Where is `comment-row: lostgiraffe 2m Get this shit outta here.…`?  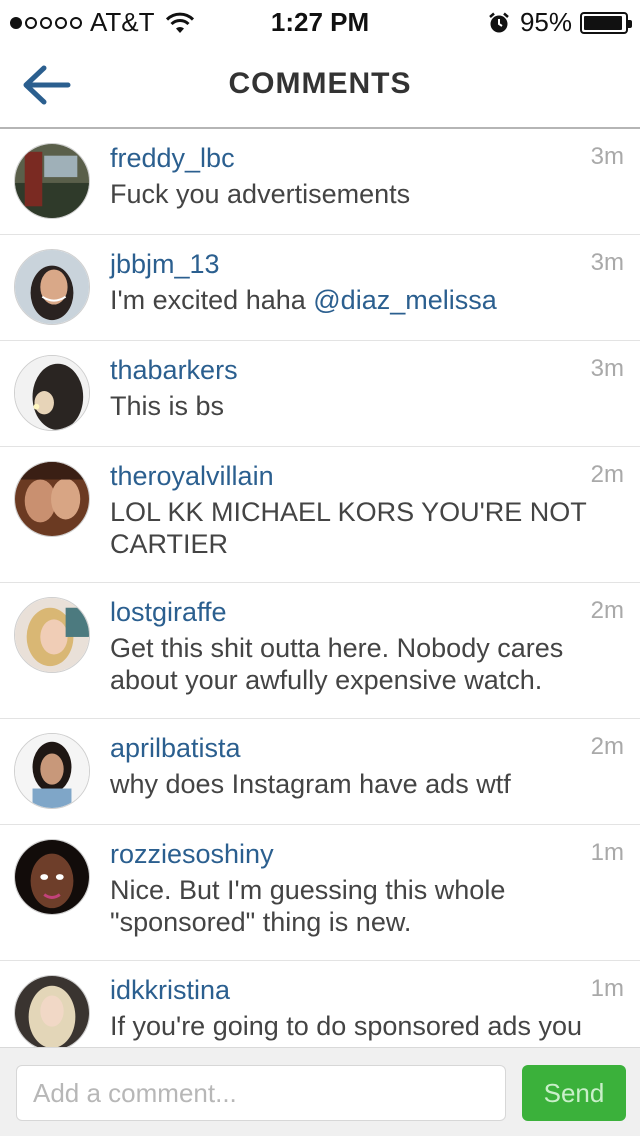 comment-row: lostgiraffe 2m Get this shit outta here.… is located at coordinates (320, 651).